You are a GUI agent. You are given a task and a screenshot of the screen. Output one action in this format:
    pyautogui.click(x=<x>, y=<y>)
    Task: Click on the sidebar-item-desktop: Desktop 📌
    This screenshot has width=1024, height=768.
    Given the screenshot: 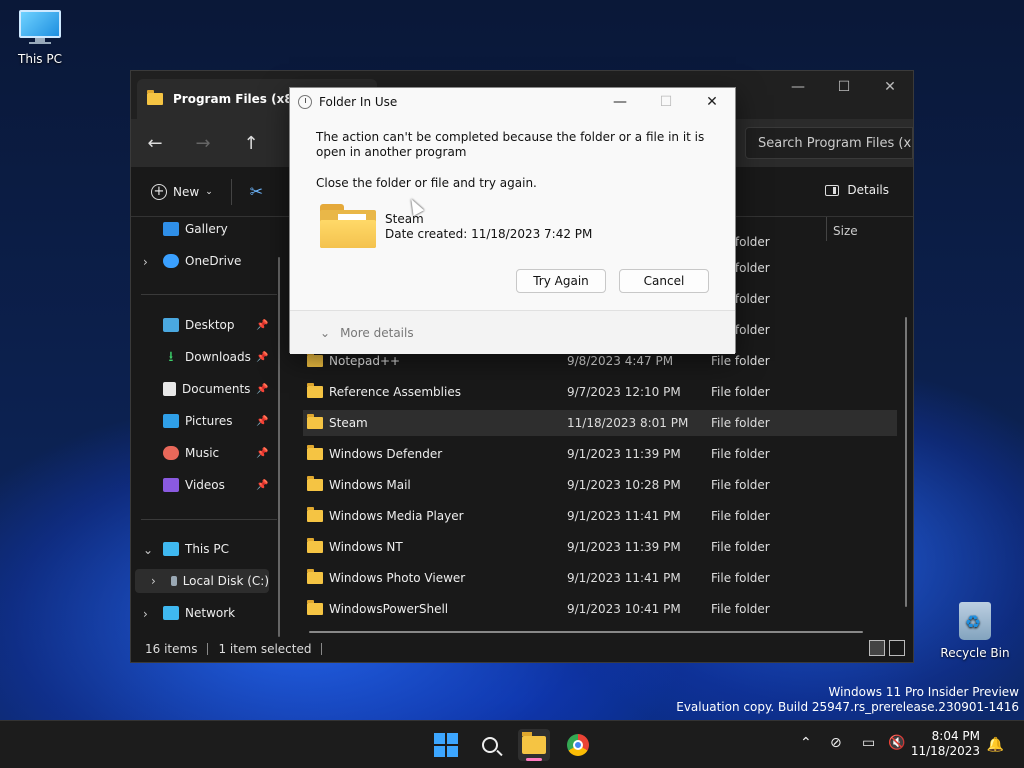 What is the action you would take?
    pyautogui.click(x=215, y=325)
    